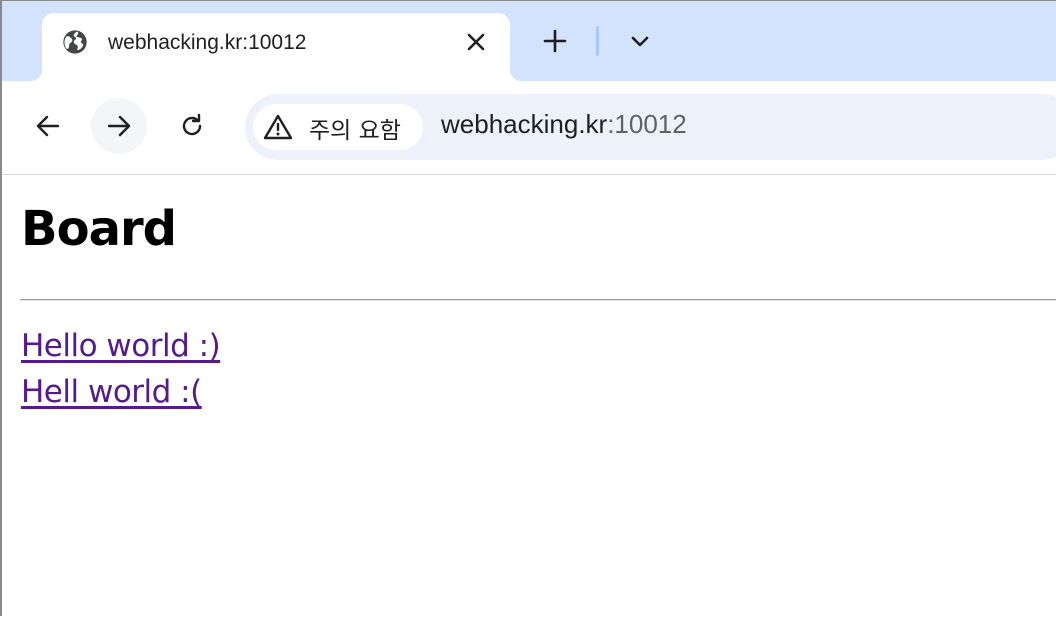  I want to click on page-title: Board, so click(99, 229).